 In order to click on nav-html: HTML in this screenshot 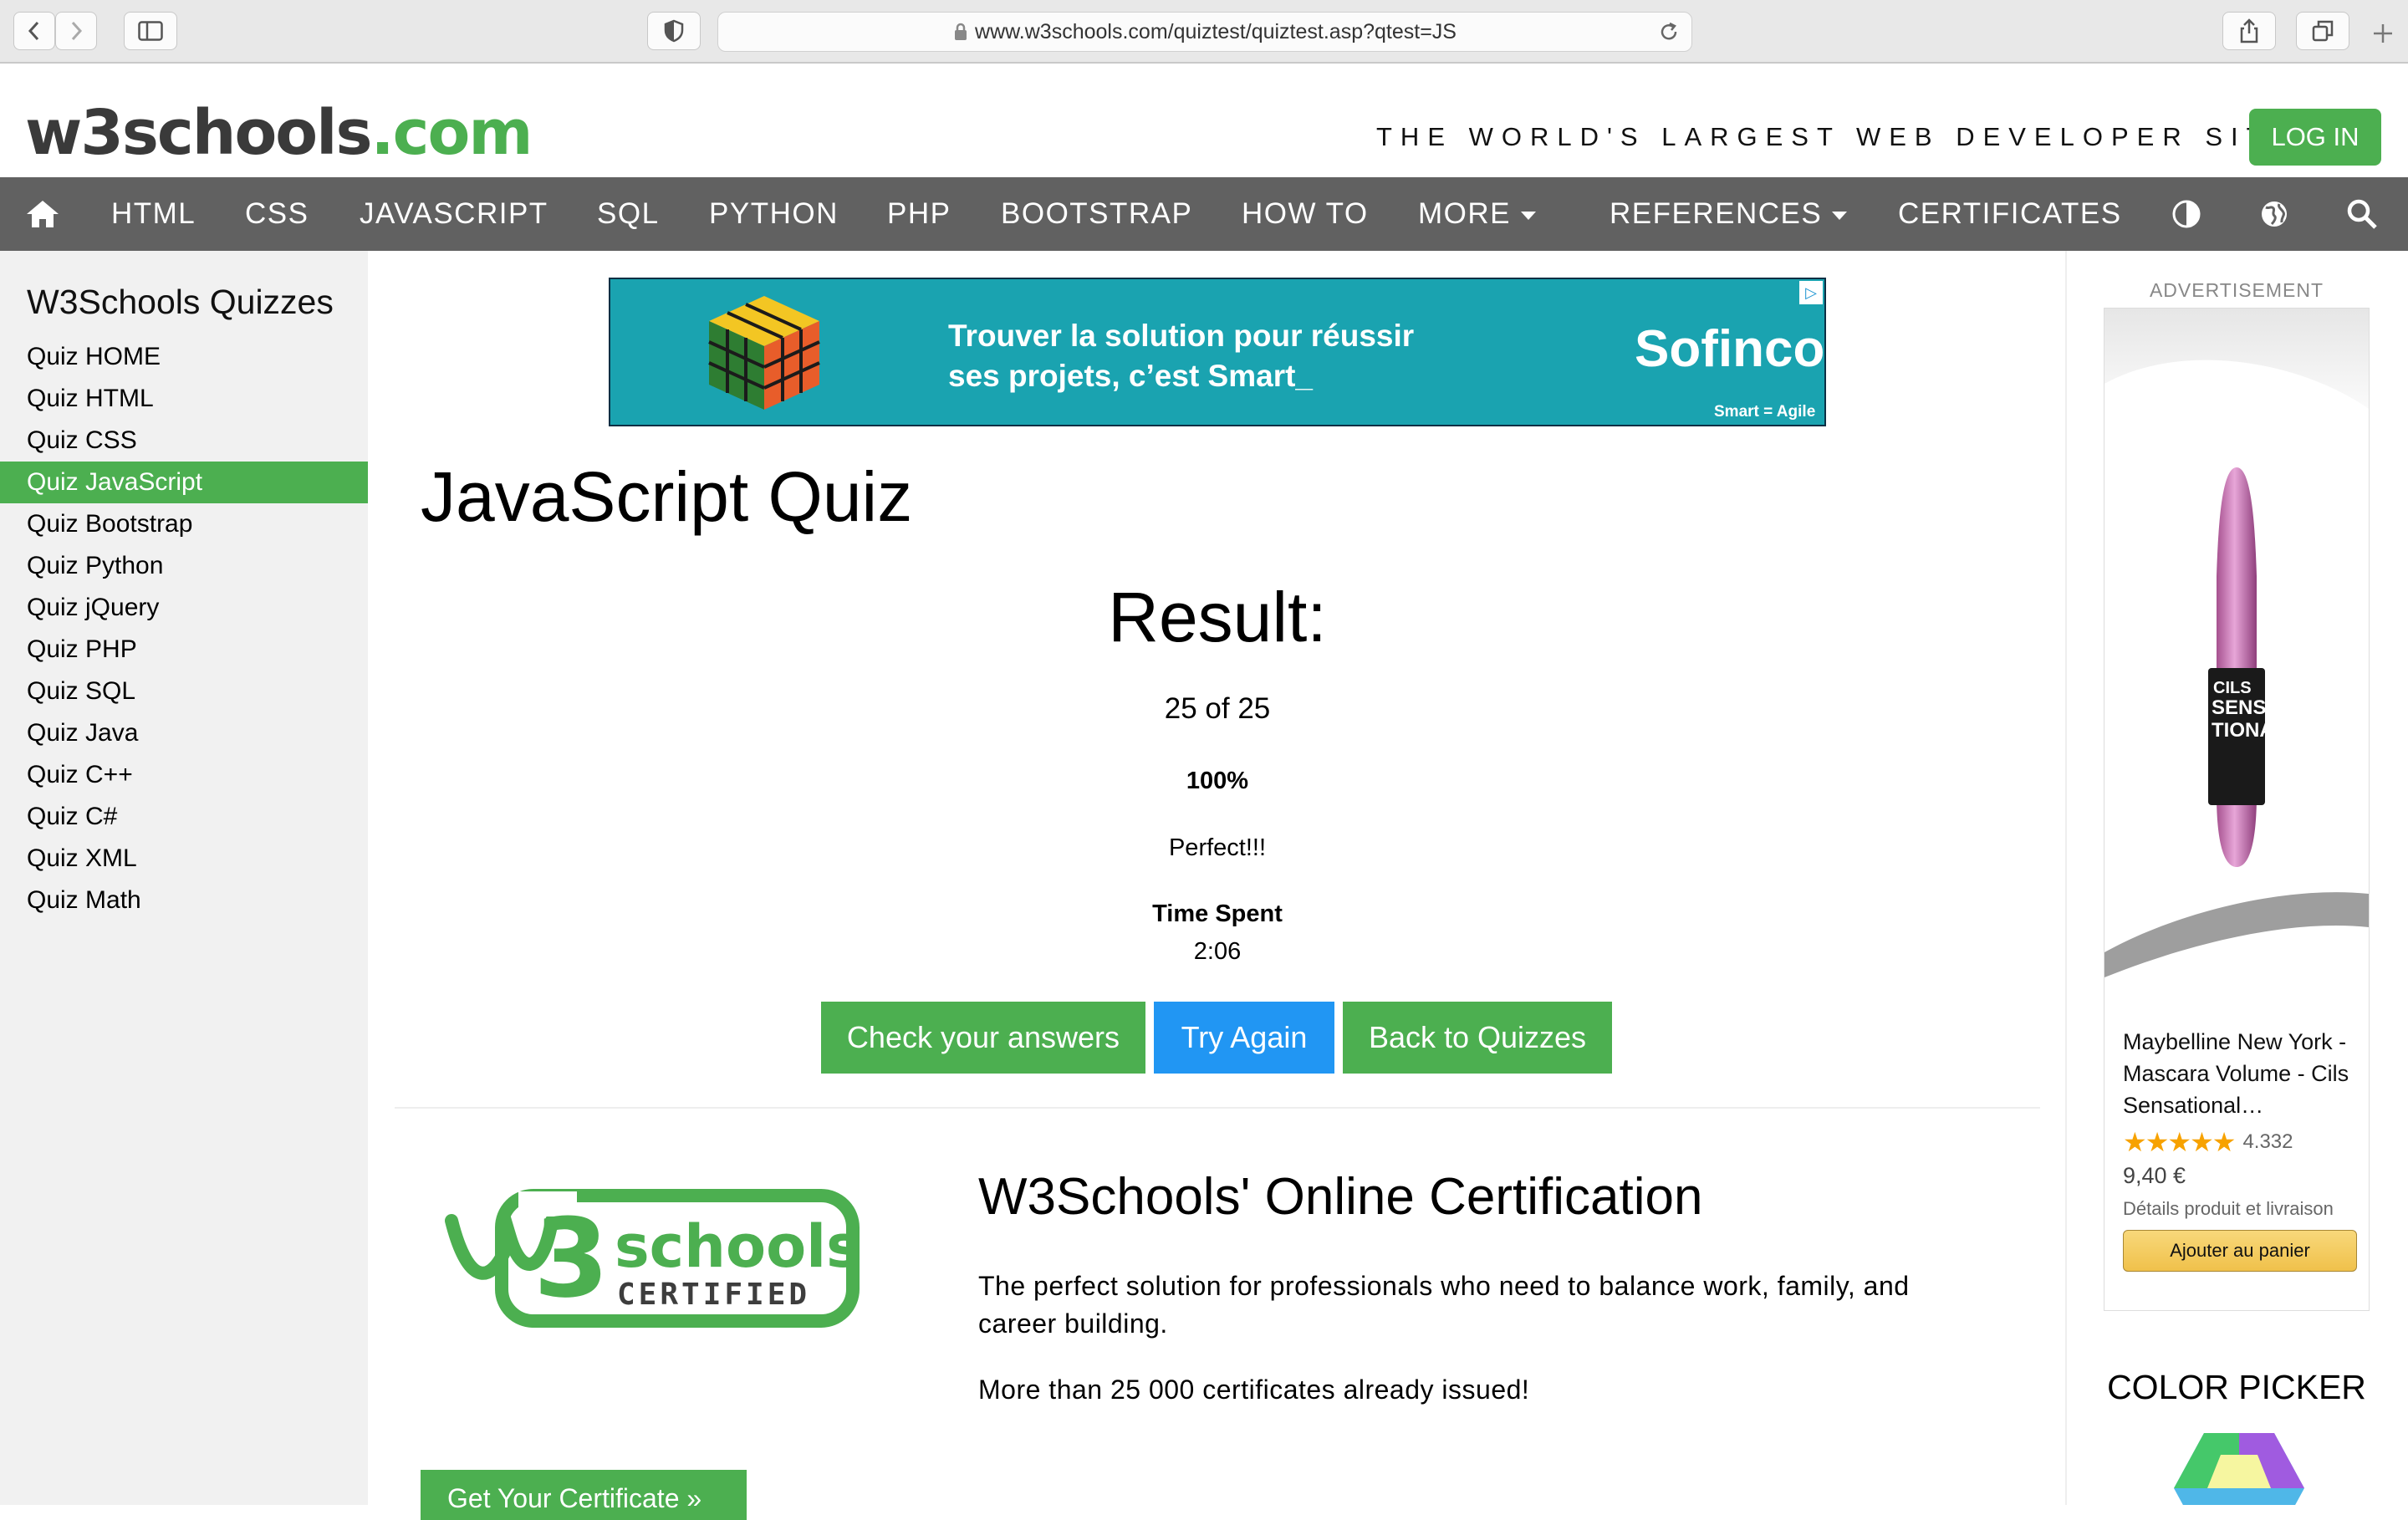, I will do `click(153, 214)`.